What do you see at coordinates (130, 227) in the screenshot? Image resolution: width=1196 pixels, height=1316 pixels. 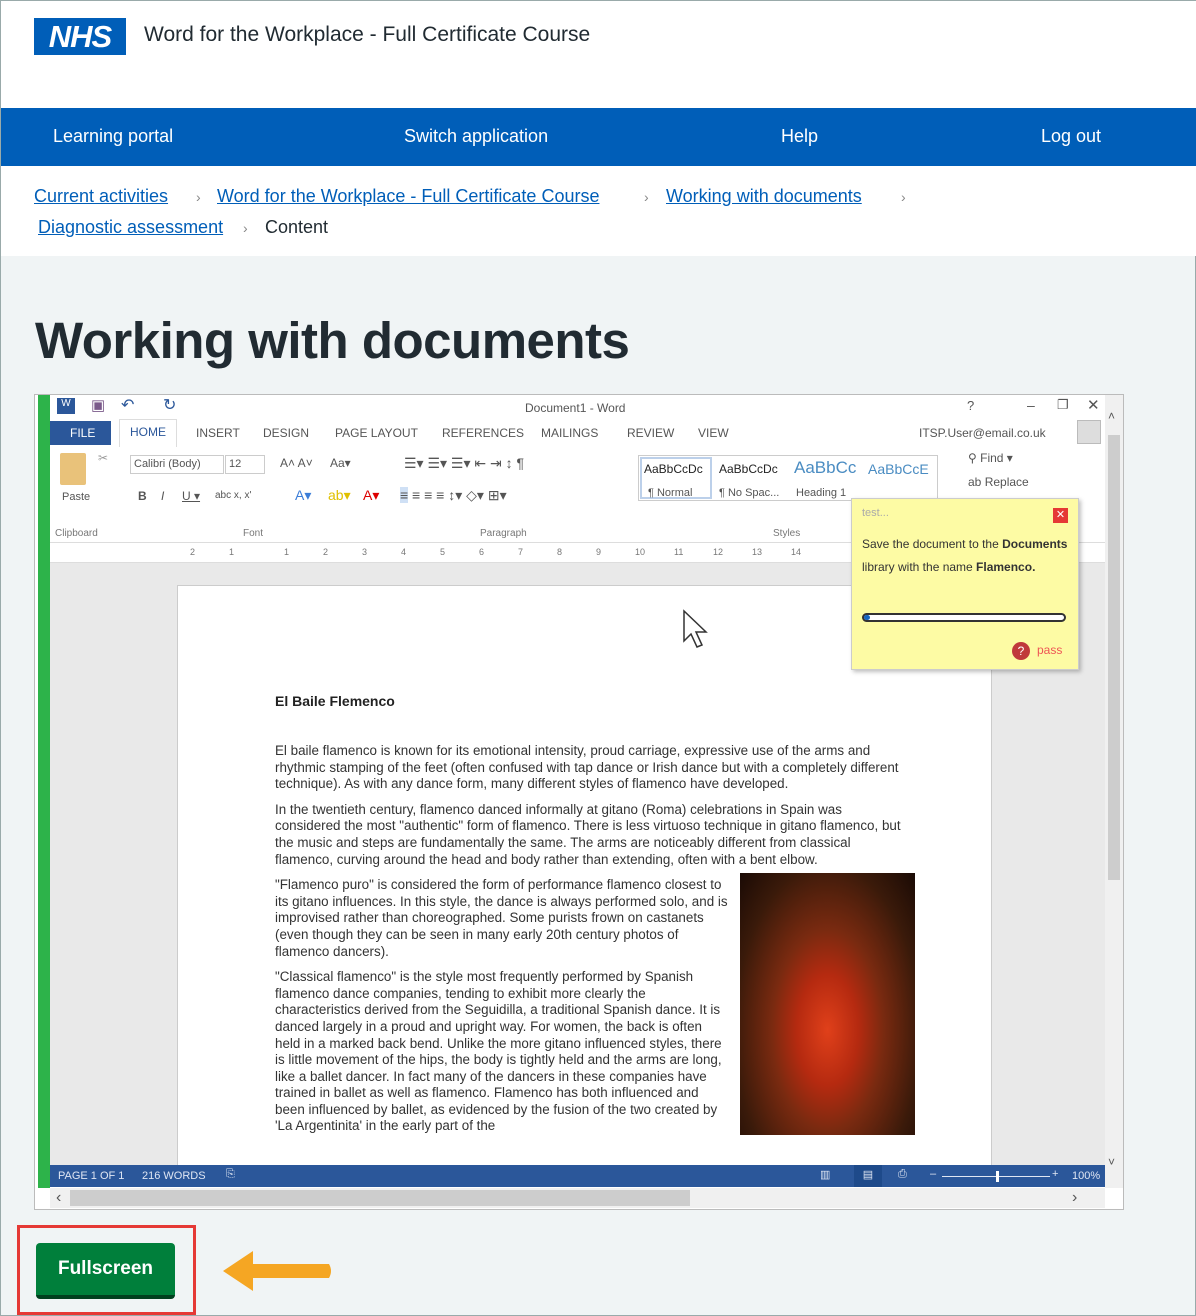 I see `breadcrumb-diagnostic-assessment: Diagnostic assessment` at bounding box center [130, 227].